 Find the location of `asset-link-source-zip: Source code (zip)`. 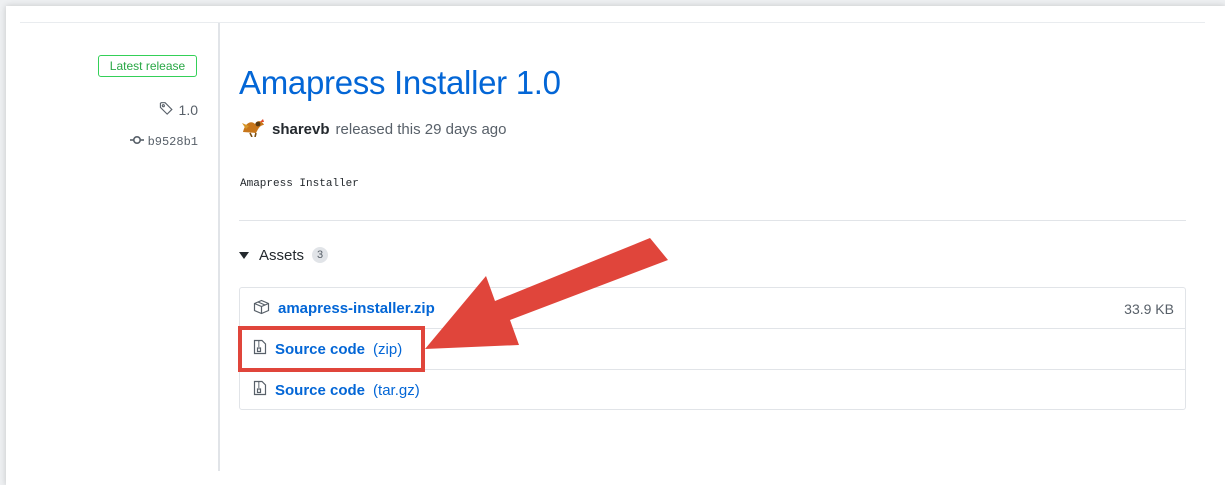

asset-link-source-zip: Source code (zip) is located at coordinates (327, 349).